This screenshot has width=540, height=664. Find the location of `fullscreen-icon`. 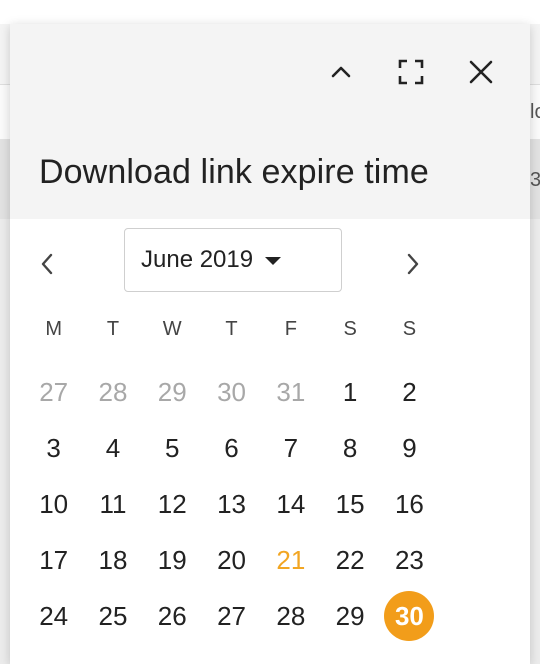

fullscreen-icon is located at coordinates (411, 72).